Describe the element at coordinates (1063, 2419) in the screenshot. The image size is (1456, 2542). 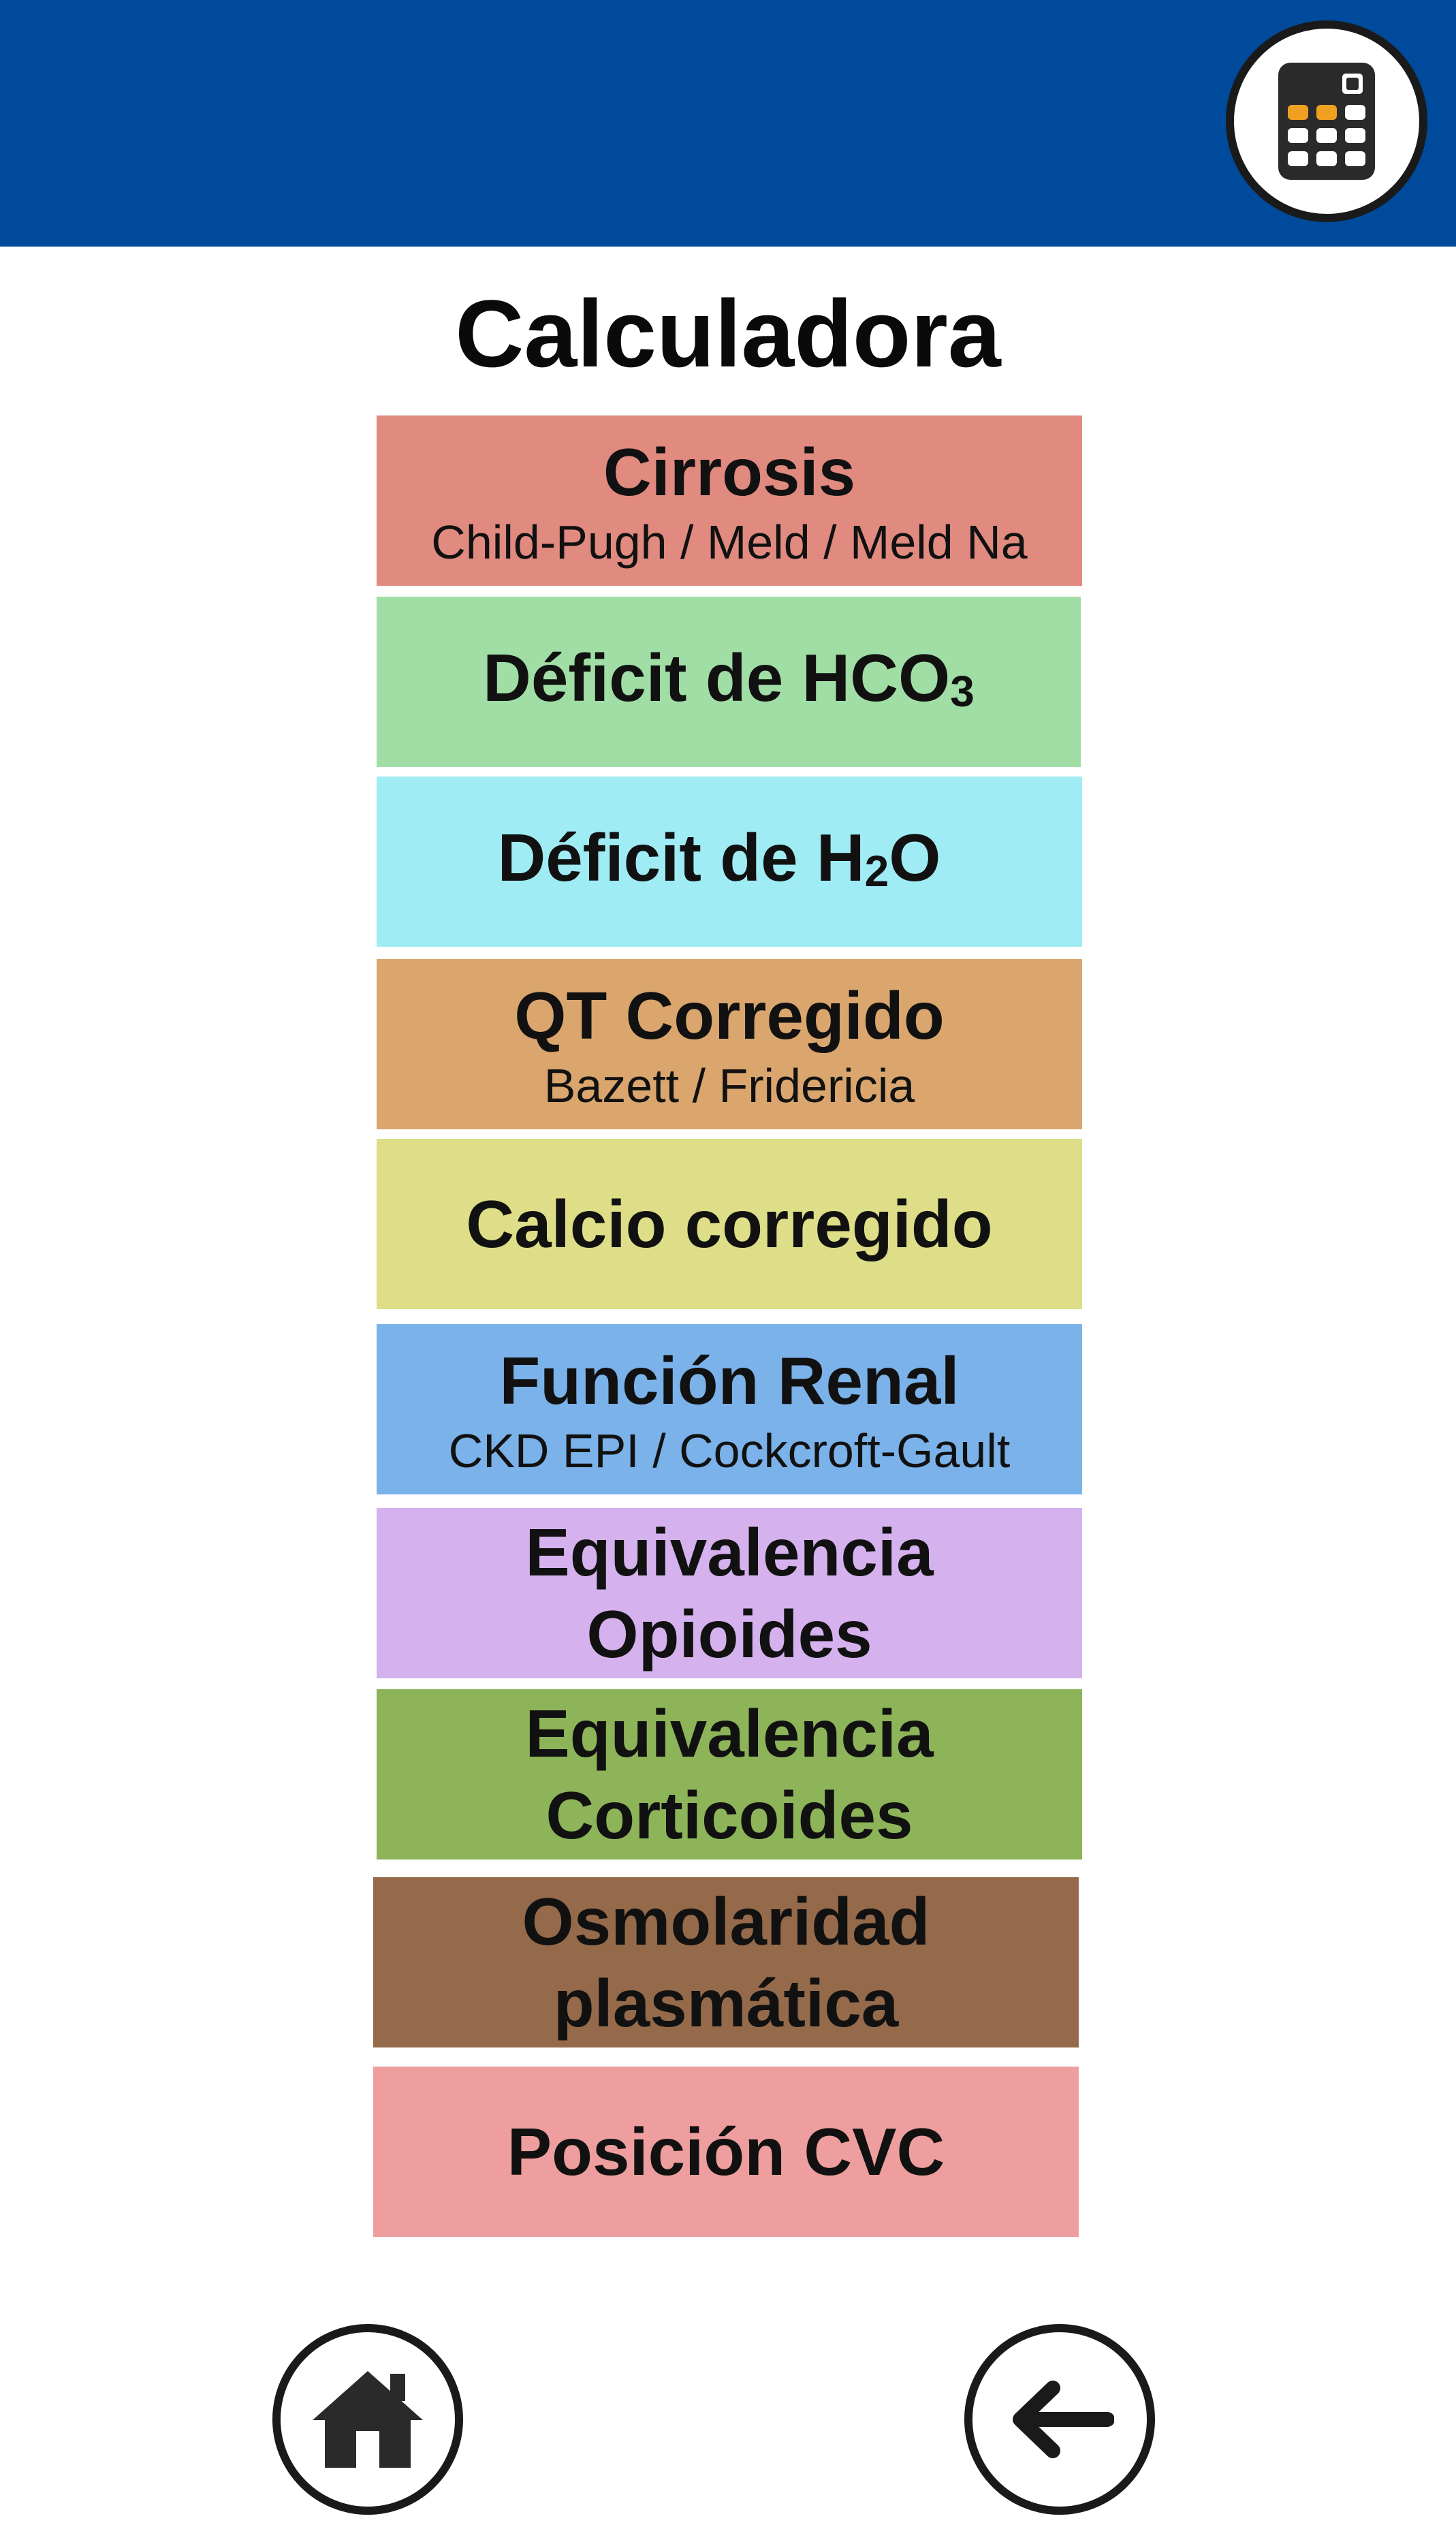
I see `back-arrow-icon` at that location.